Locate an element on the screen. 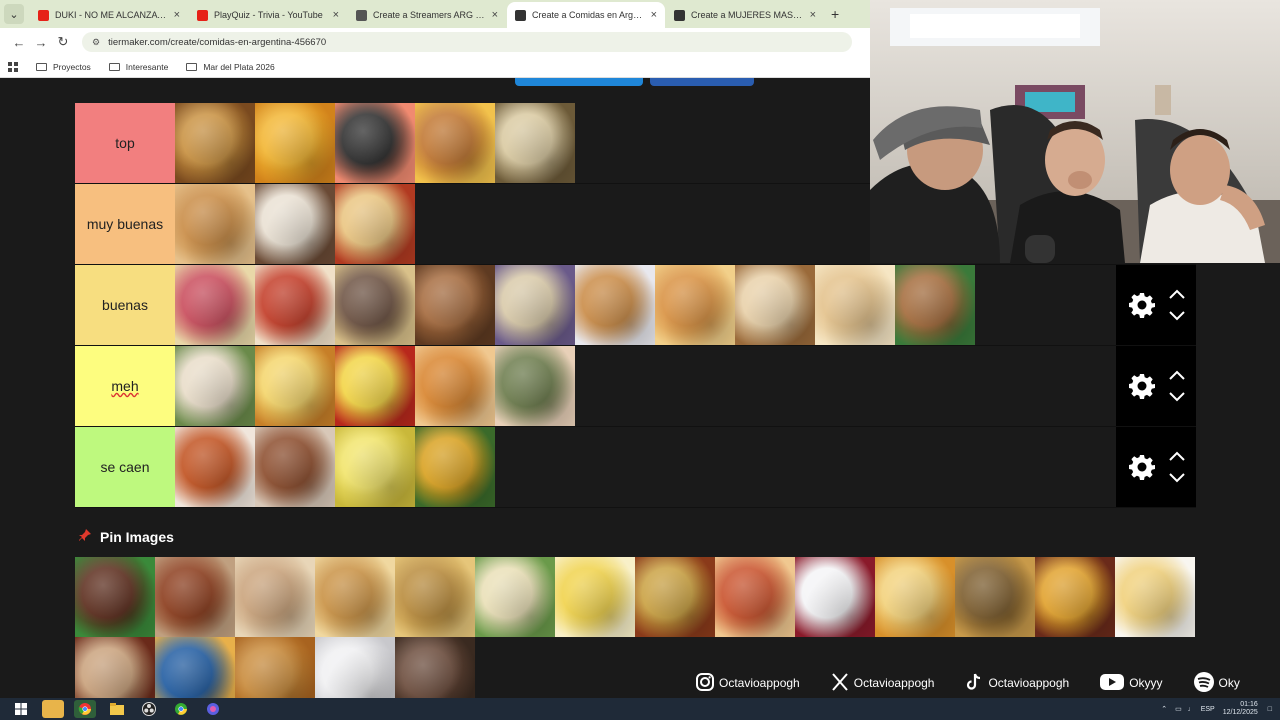  food-image-panqueques is located at coordinates (695, 305).